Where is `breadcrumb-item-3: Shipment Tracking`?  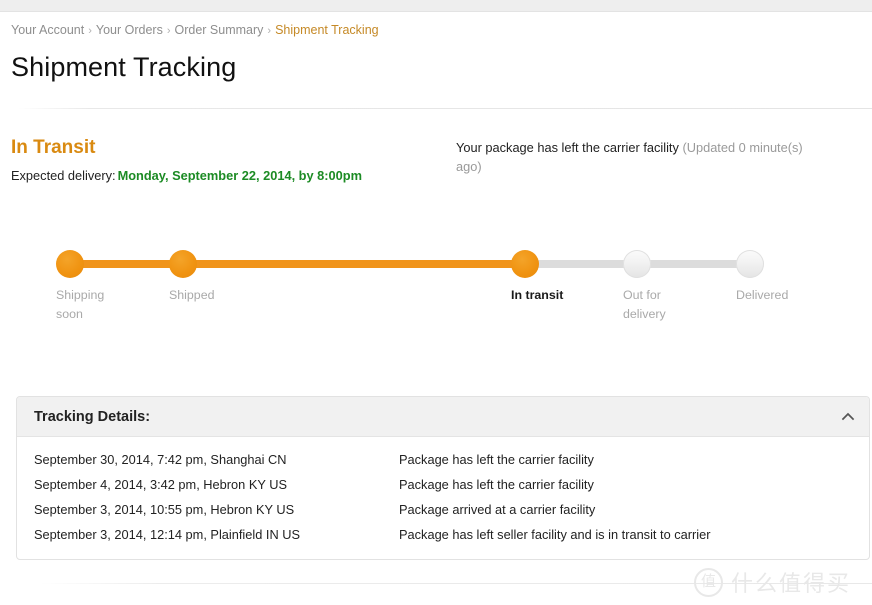 breadcrumb-item-3: Shipment Tracking is located at coordinates (327, 30).